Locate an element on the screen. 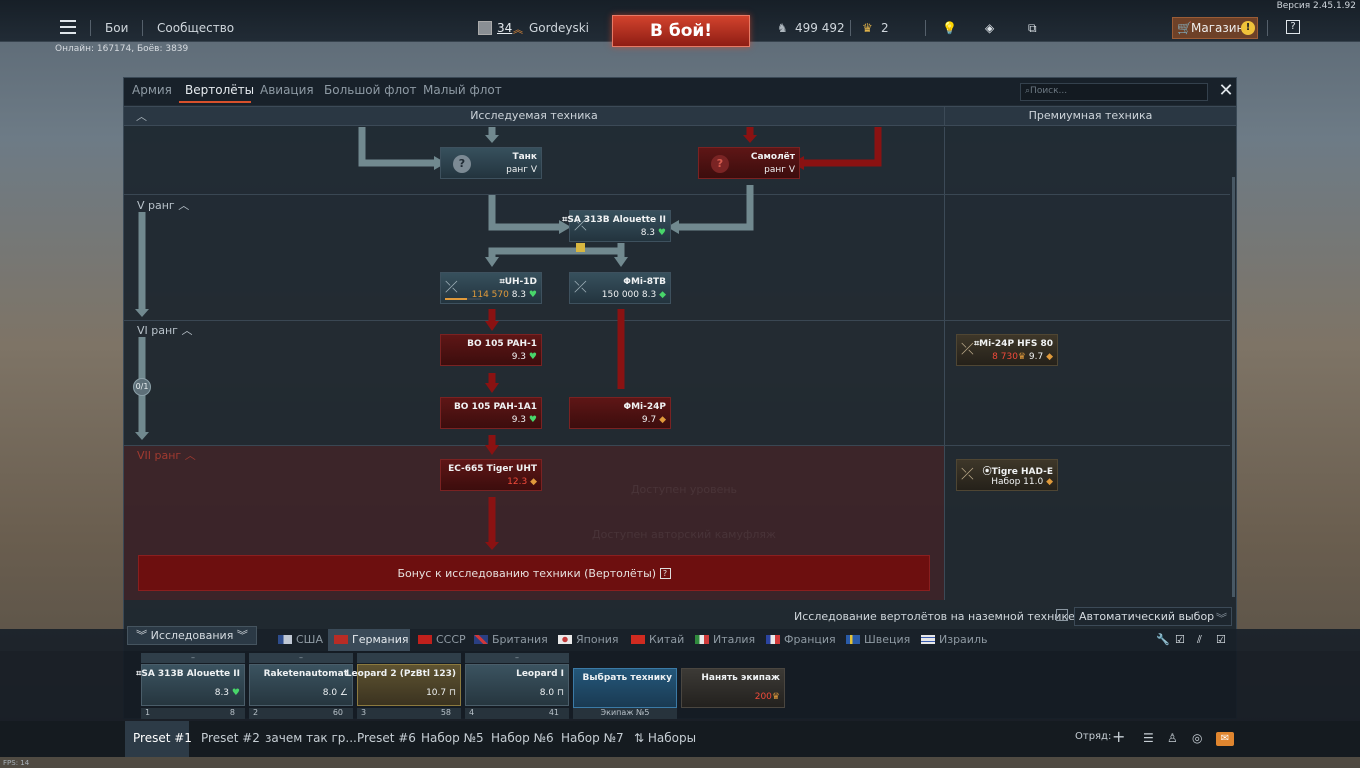  scrollbar is located at coordinates (1233, 387).